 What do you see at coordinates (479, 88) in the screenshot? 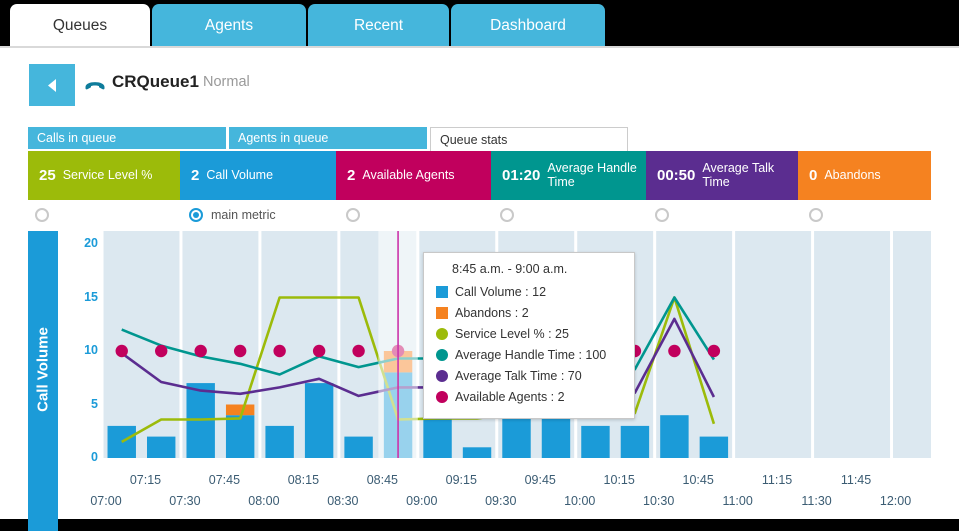
I see `queue-header: CRQueue1 Normal` at bounding box center [479, 88].